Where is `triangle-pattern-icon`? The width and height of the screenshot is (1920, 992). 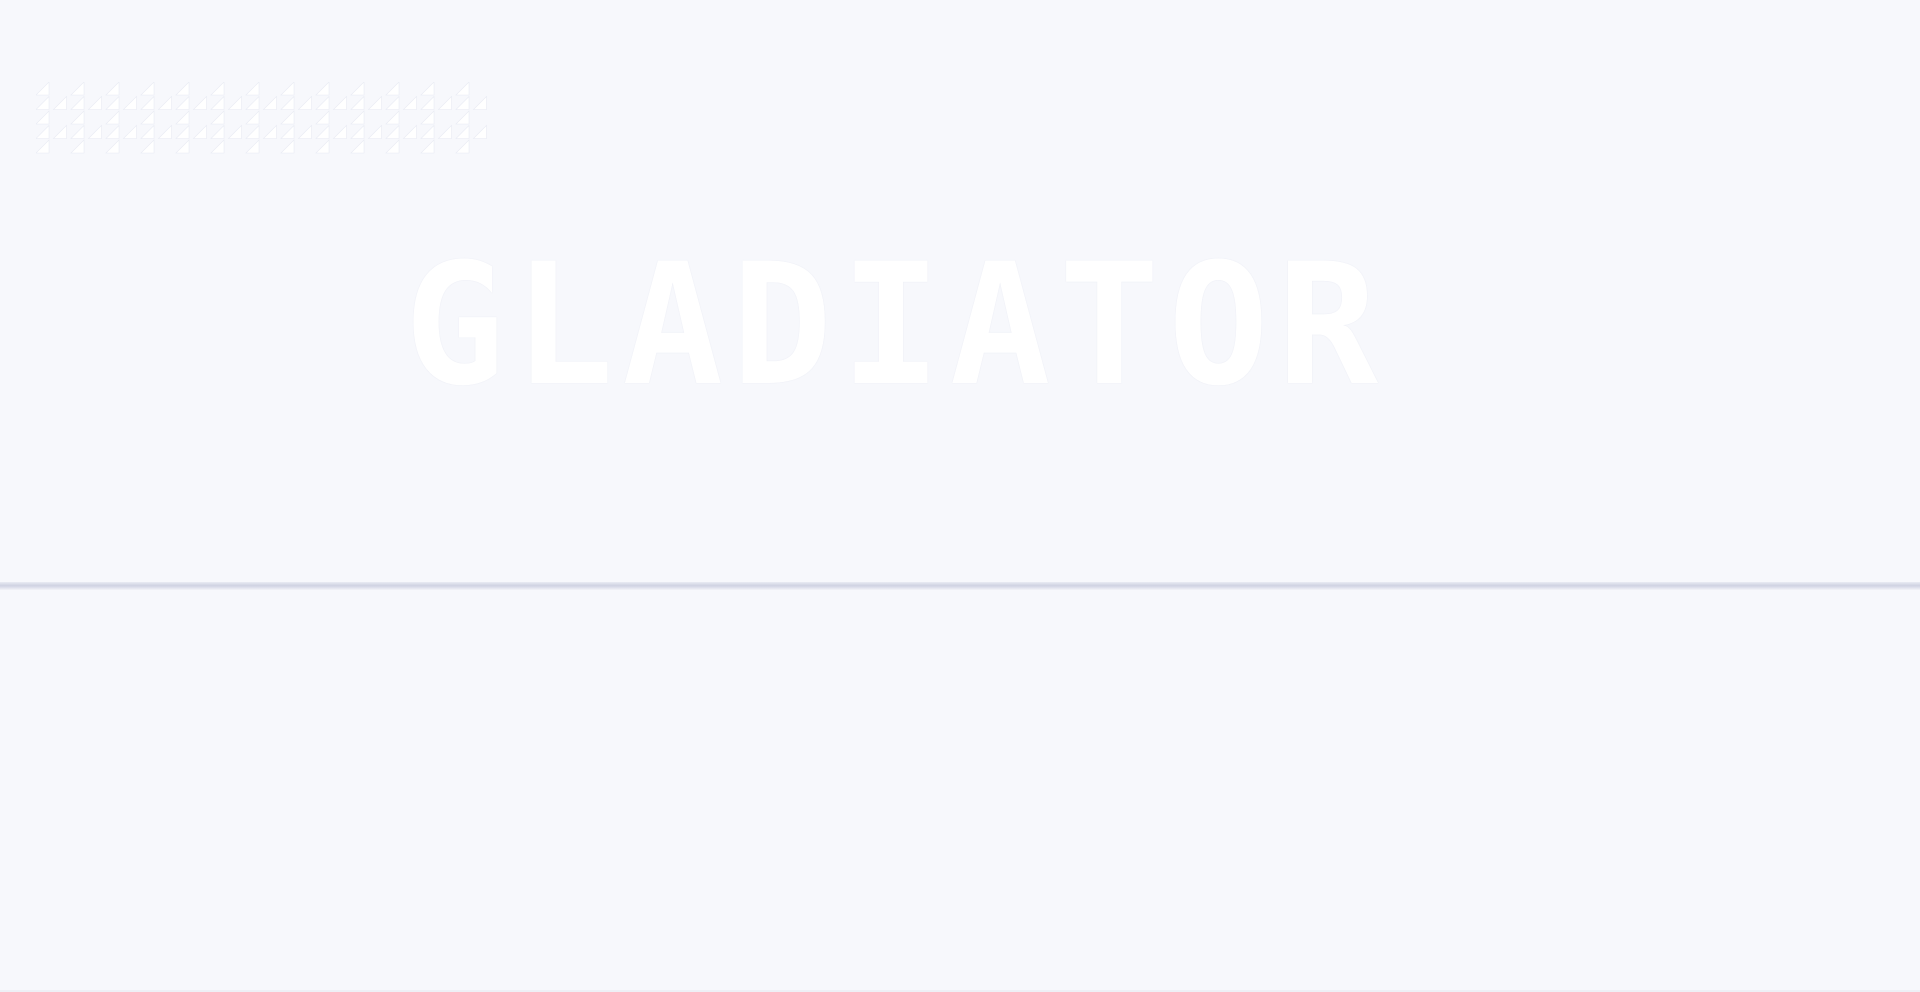 triangle-pattern-icon is located at coordinates (266, 121).